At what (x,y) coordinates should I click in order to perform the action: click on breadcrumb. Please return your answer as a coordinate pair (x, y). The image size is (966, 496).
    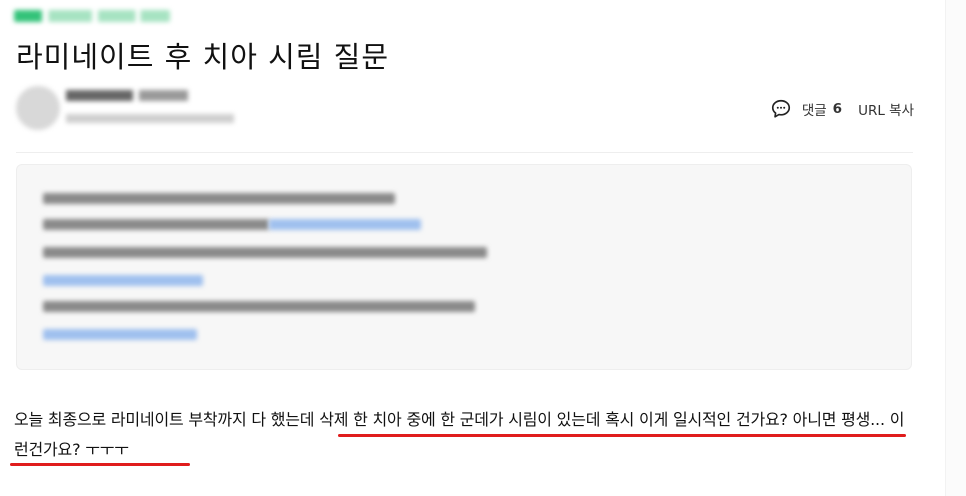
    Looking at the image, I should click on (92, 16).